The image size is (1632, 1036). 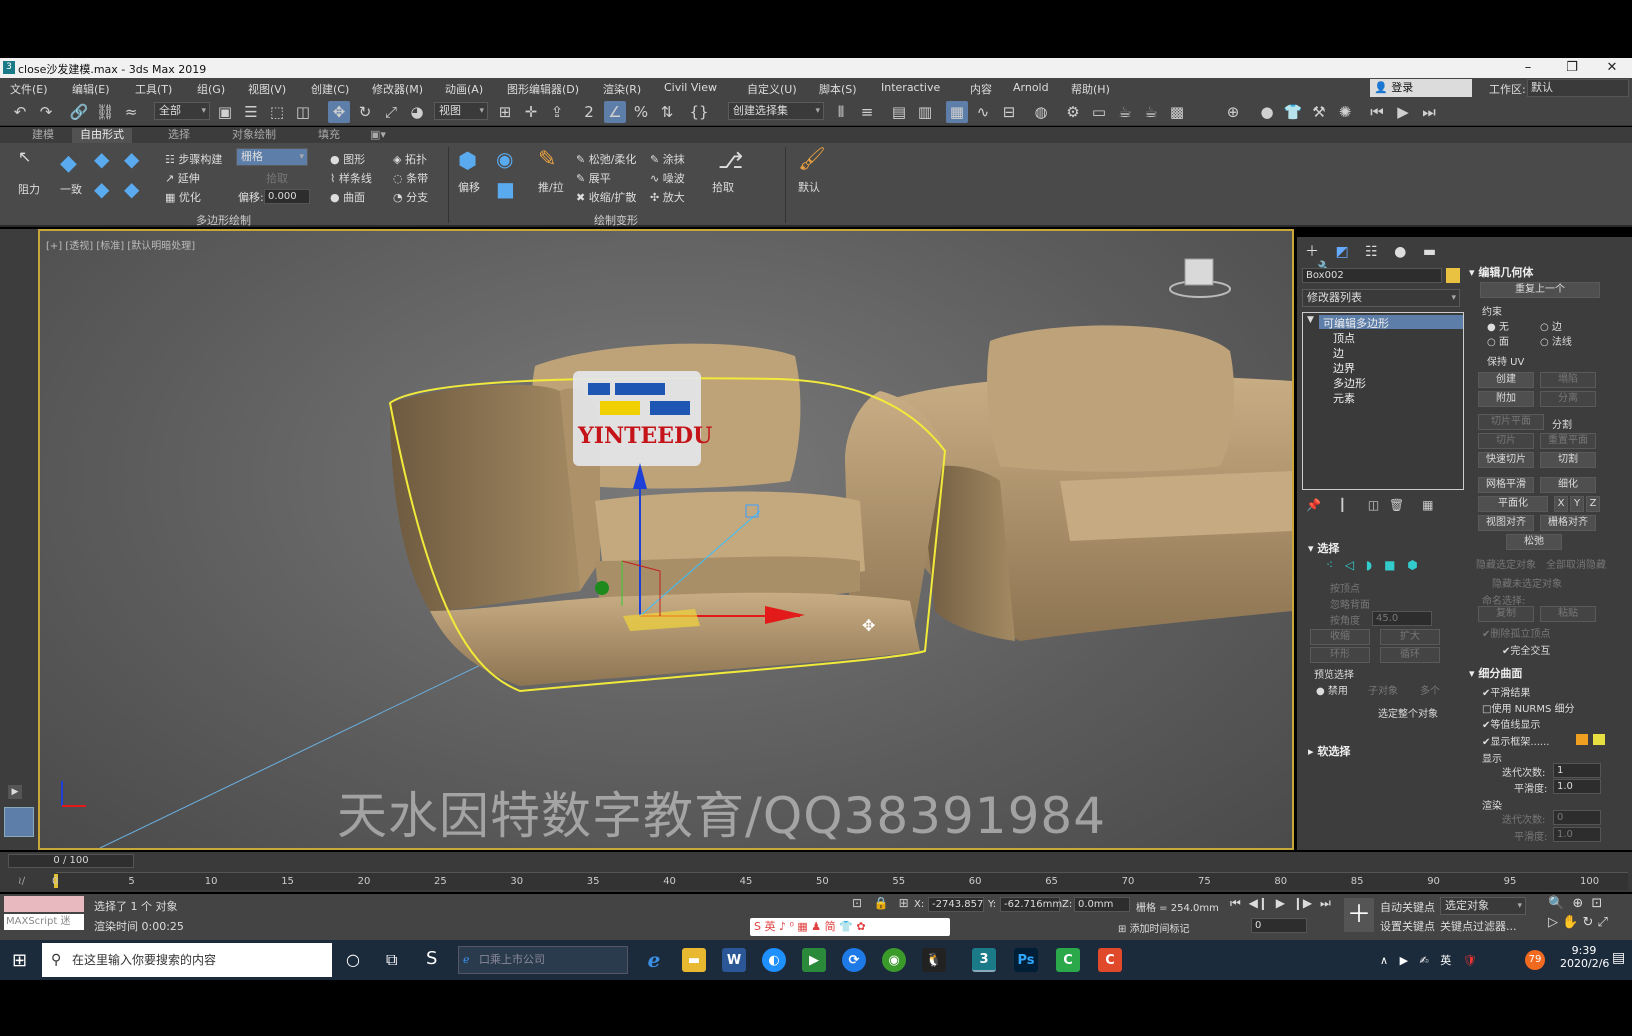 I want to click on smoothness-field: 1.0, so click(x=1577, y=786).